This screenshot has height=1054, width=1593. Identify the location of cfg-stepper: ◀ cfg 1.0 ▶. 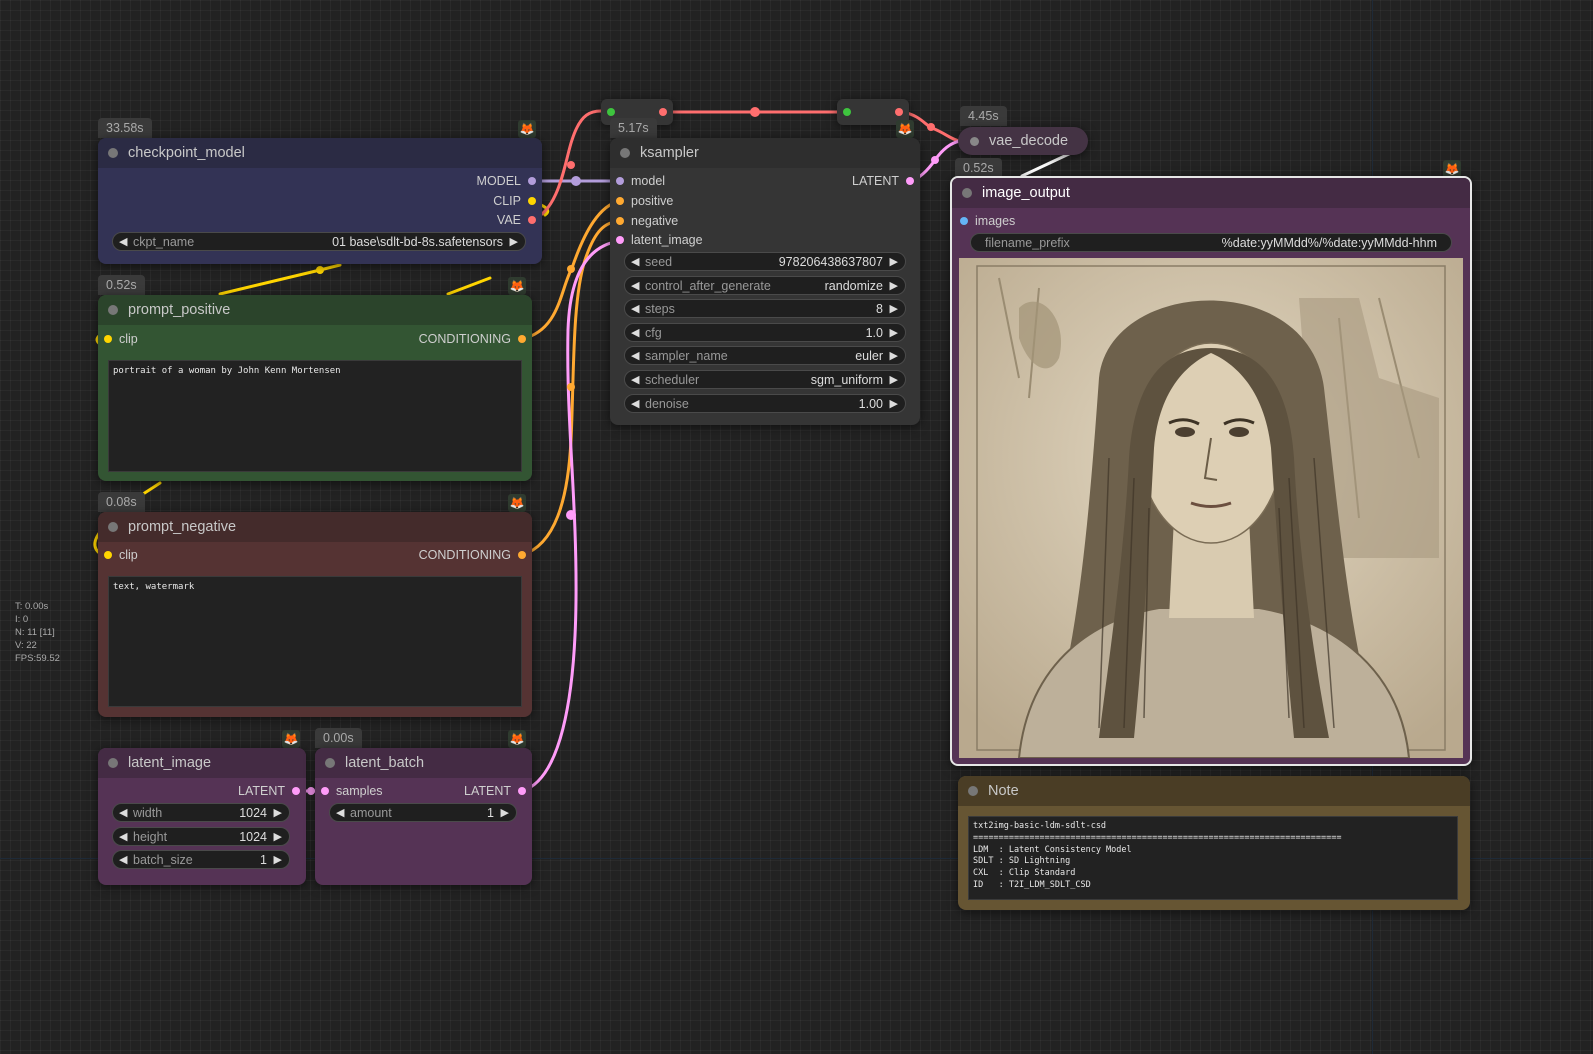
(765, 332).